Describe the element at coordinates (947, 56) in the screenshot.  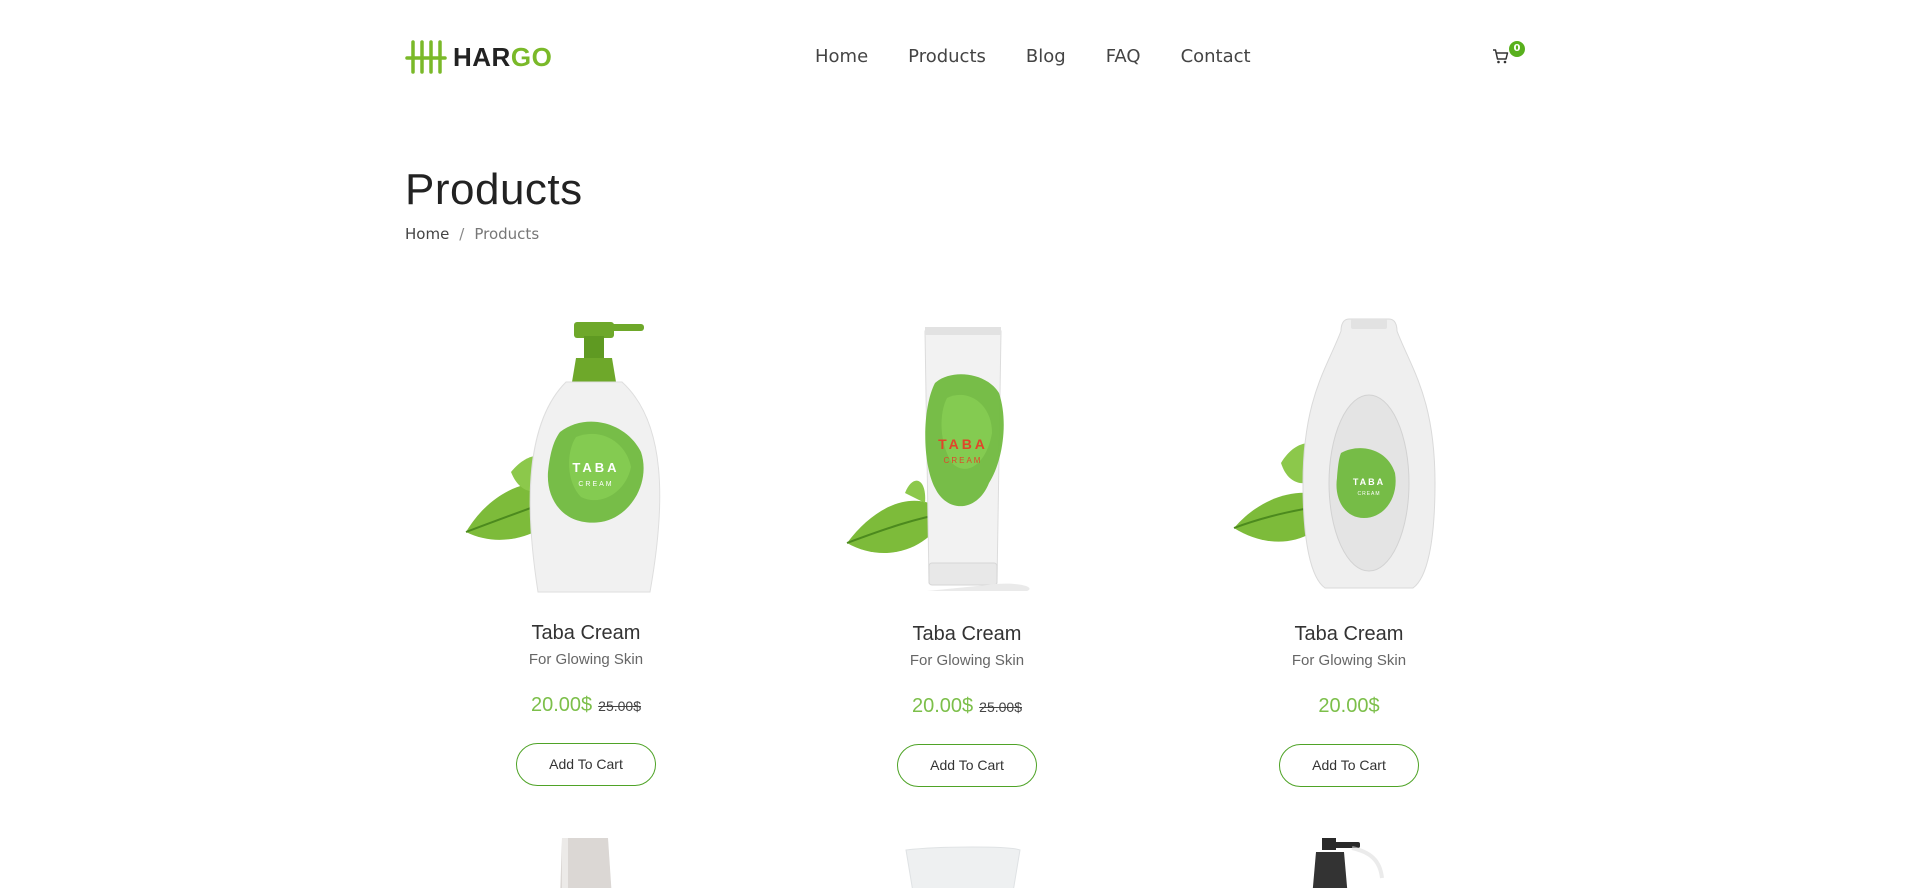
I see `nav-products: Products` at that location.